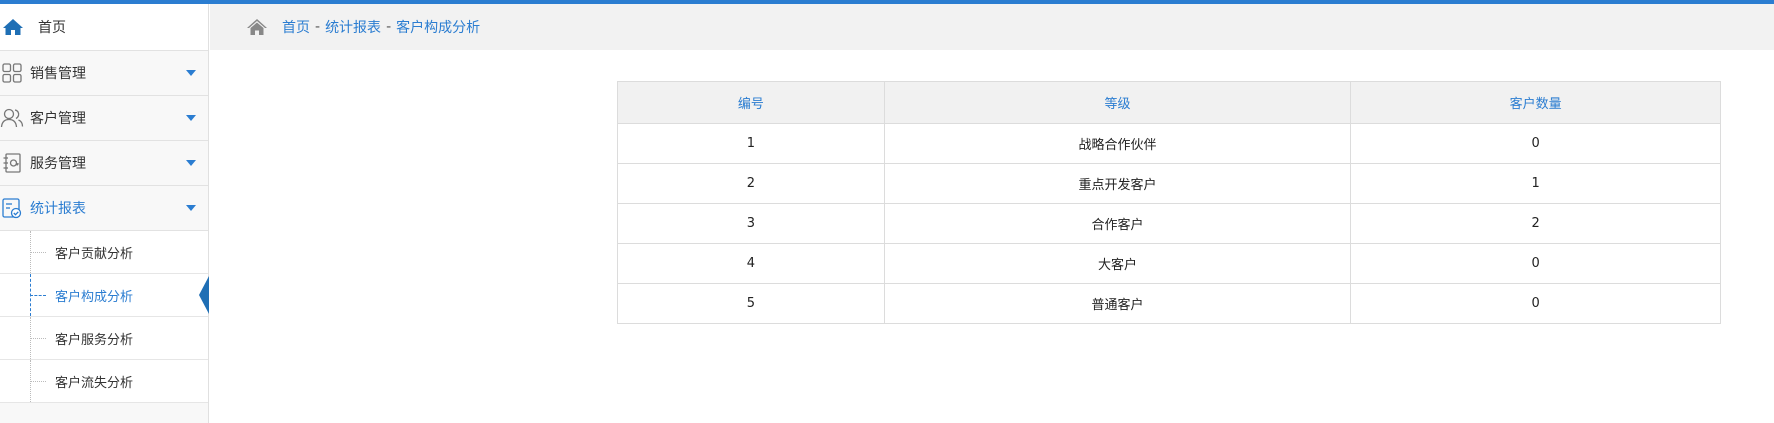 This screenshot has width=1774, height=423. I want to click on cell-level: 大客户, so click(1117, 263).